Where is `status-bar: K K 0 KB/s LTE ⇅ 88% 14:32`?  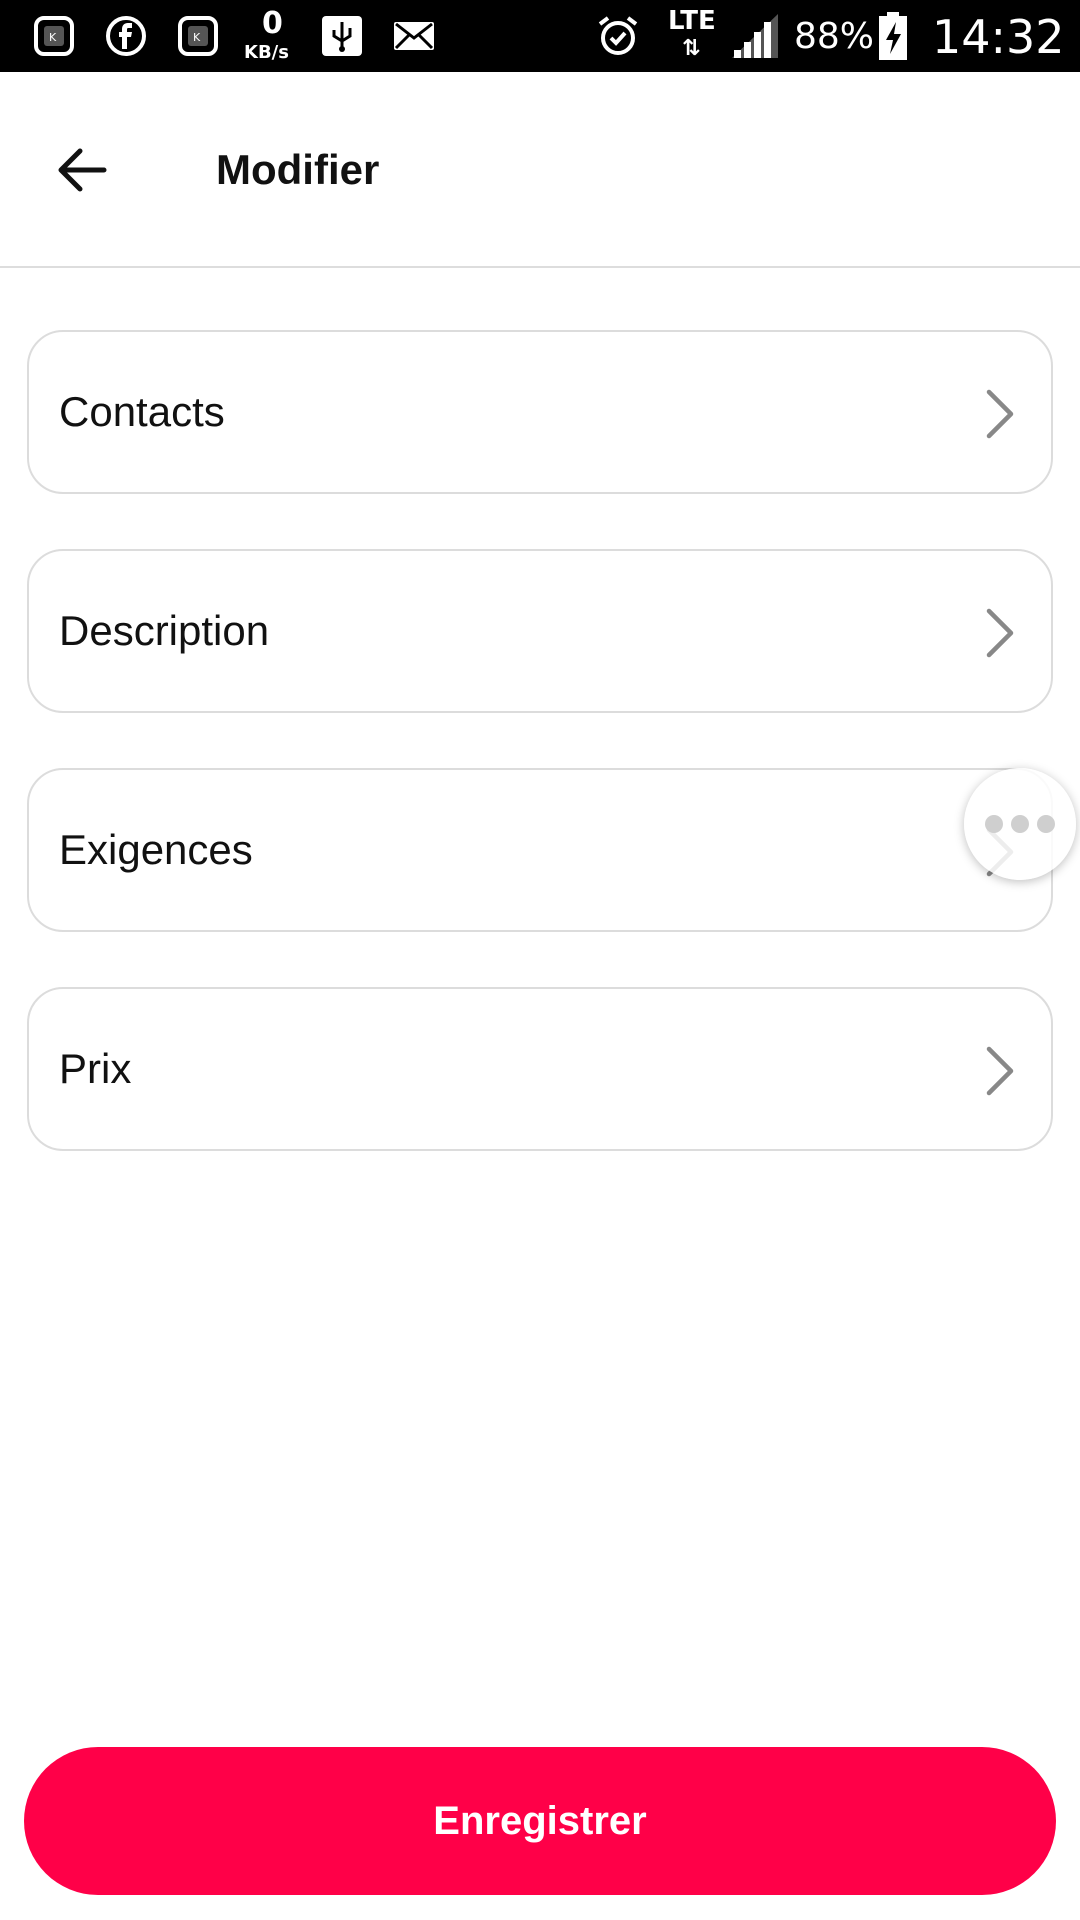
status-bar: K K 0 KB/s LTE ⇅ 88% 14:32 is located at coordinates (540, 36).